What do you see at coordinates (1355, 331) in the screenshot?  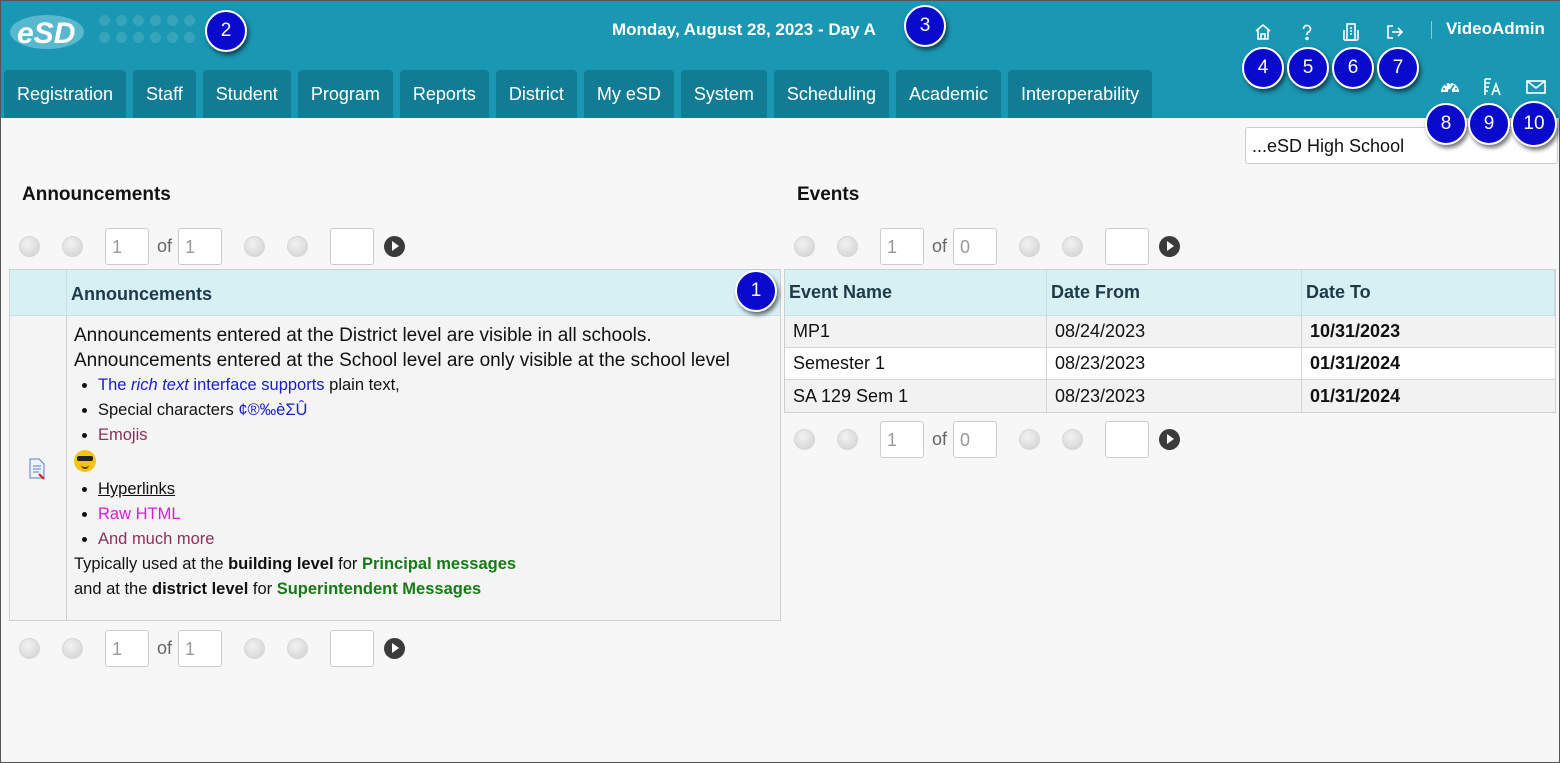 I see `date-to-cell: 10/31/2023` at bounding box center [1355, 331].